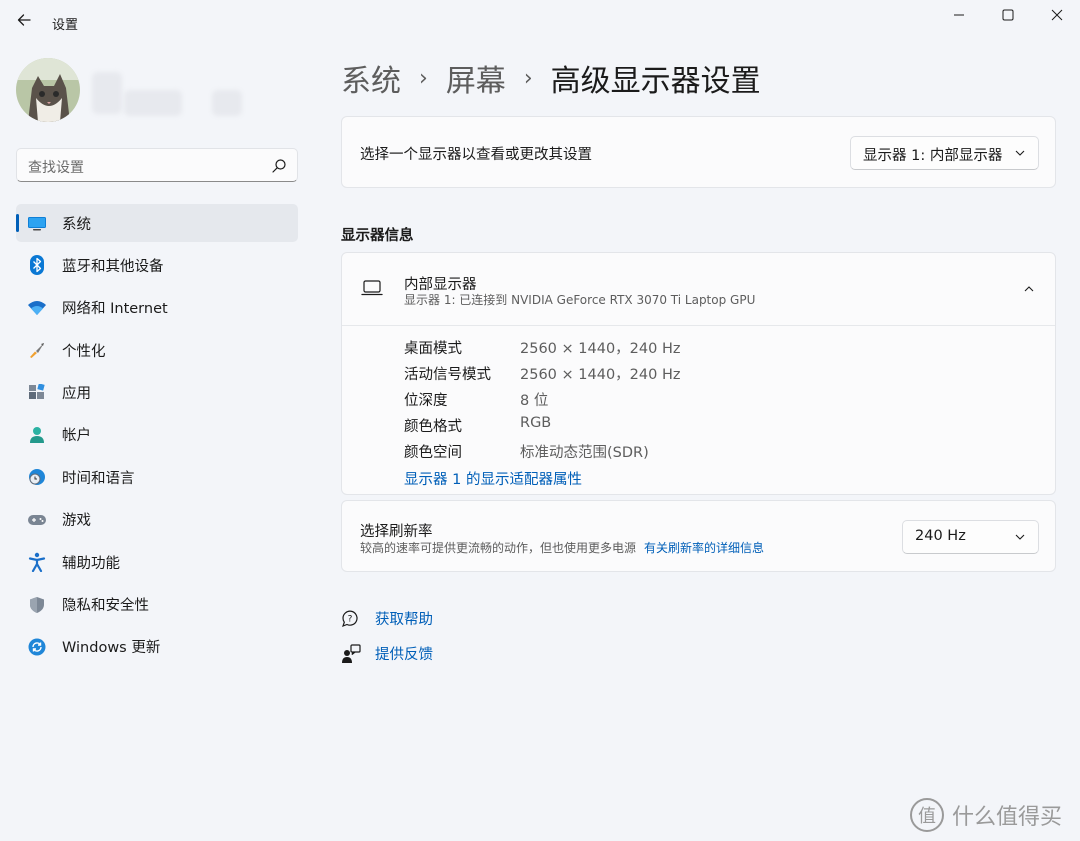  What do you see at coordinates (404, 620) in the screenshot?
I see `get-help-label: 获取帮助` at bounding box center [404, 620].